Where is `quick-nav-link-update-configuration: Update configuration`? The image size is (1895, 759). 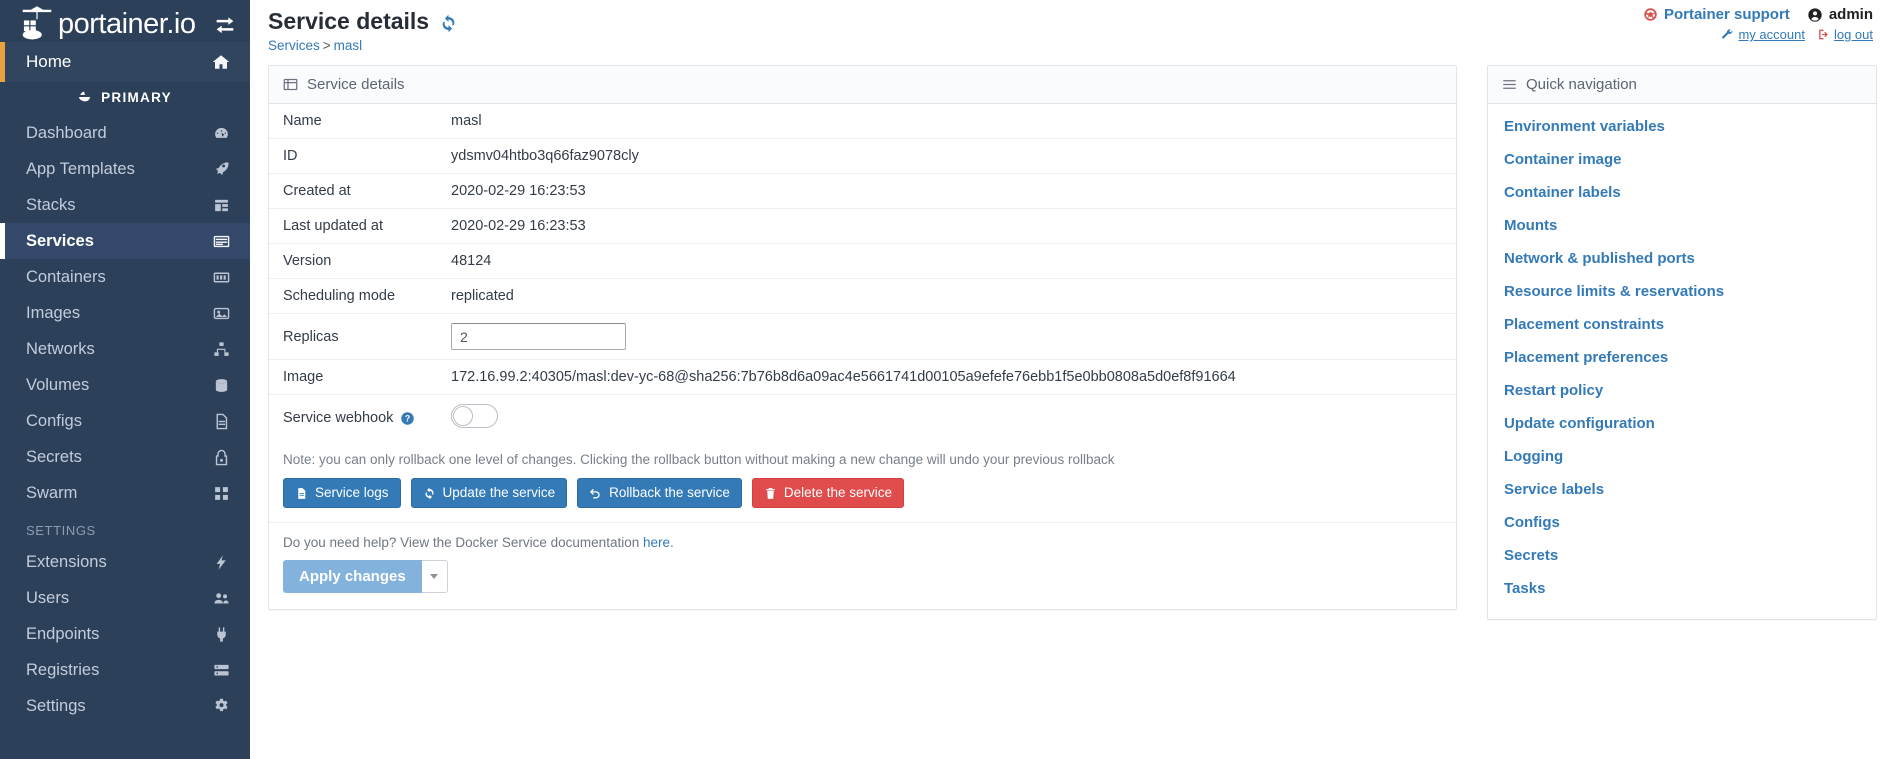 quick-nav-link-update-configuration: Update configuration is located at coordinates (1682, 423).